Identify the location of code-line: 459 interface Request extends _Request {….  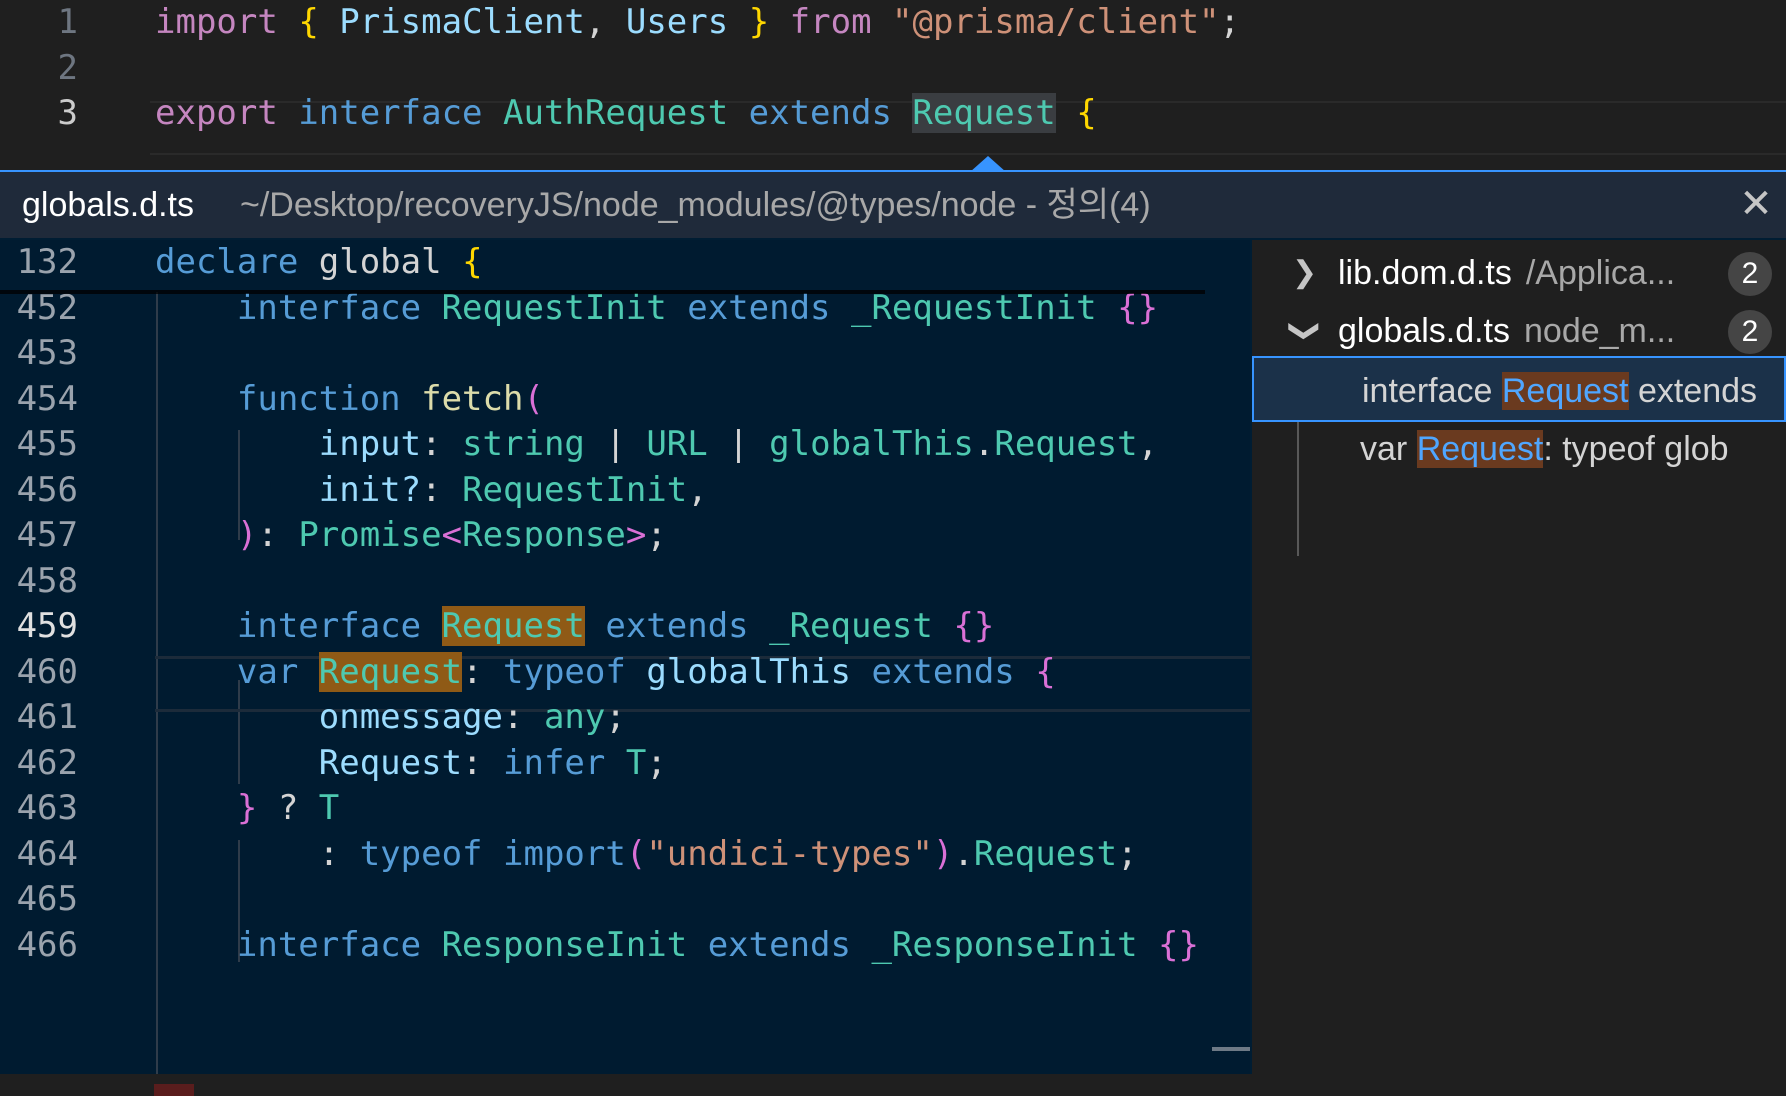
(625, 626).